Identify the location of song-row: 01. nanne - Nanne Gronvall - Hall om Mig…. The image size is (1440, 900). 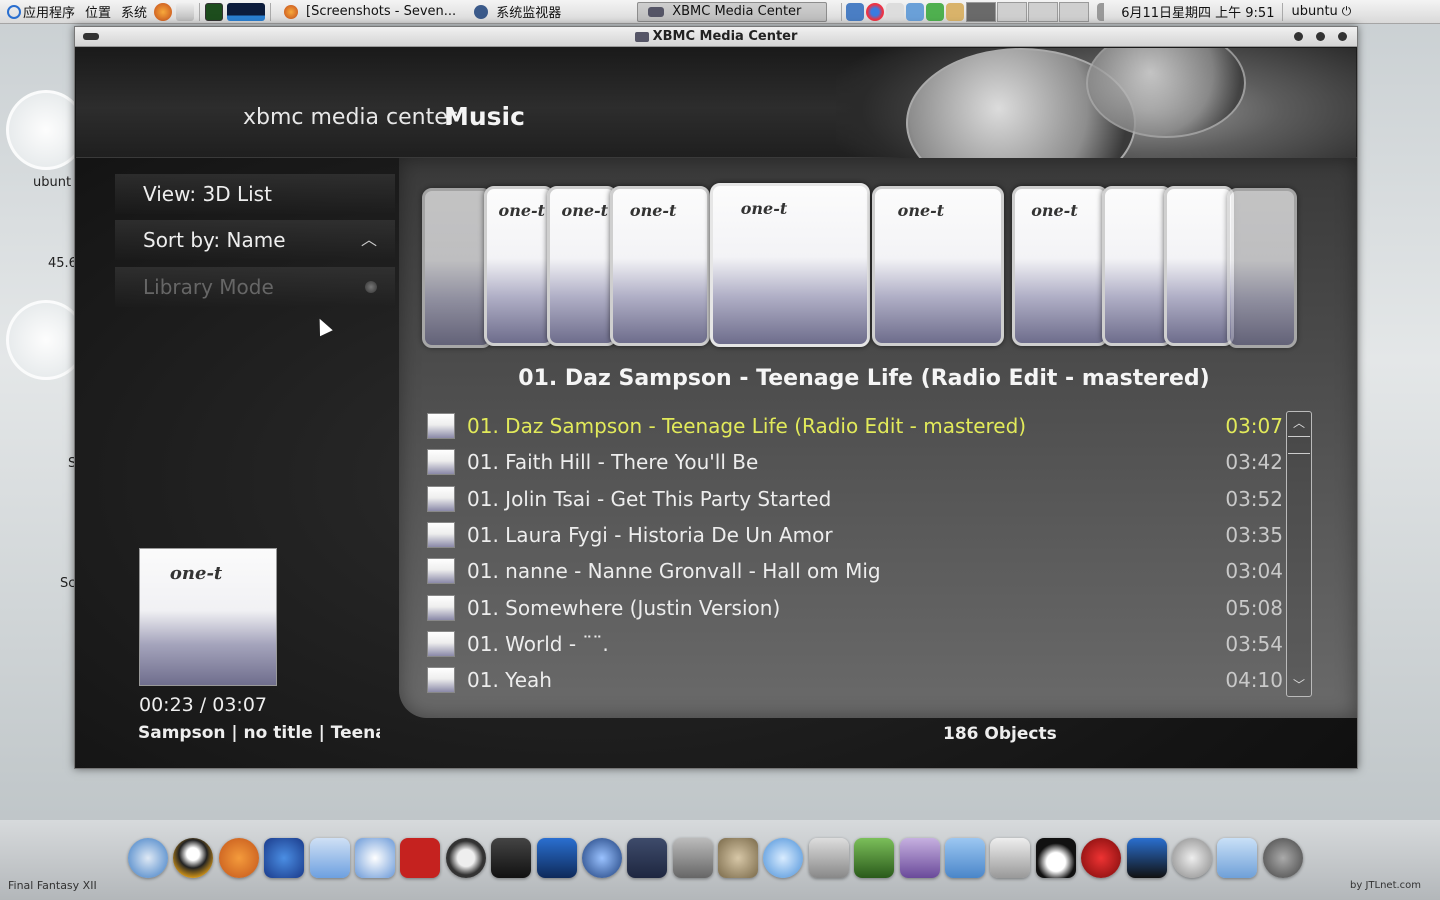
(857, 571).